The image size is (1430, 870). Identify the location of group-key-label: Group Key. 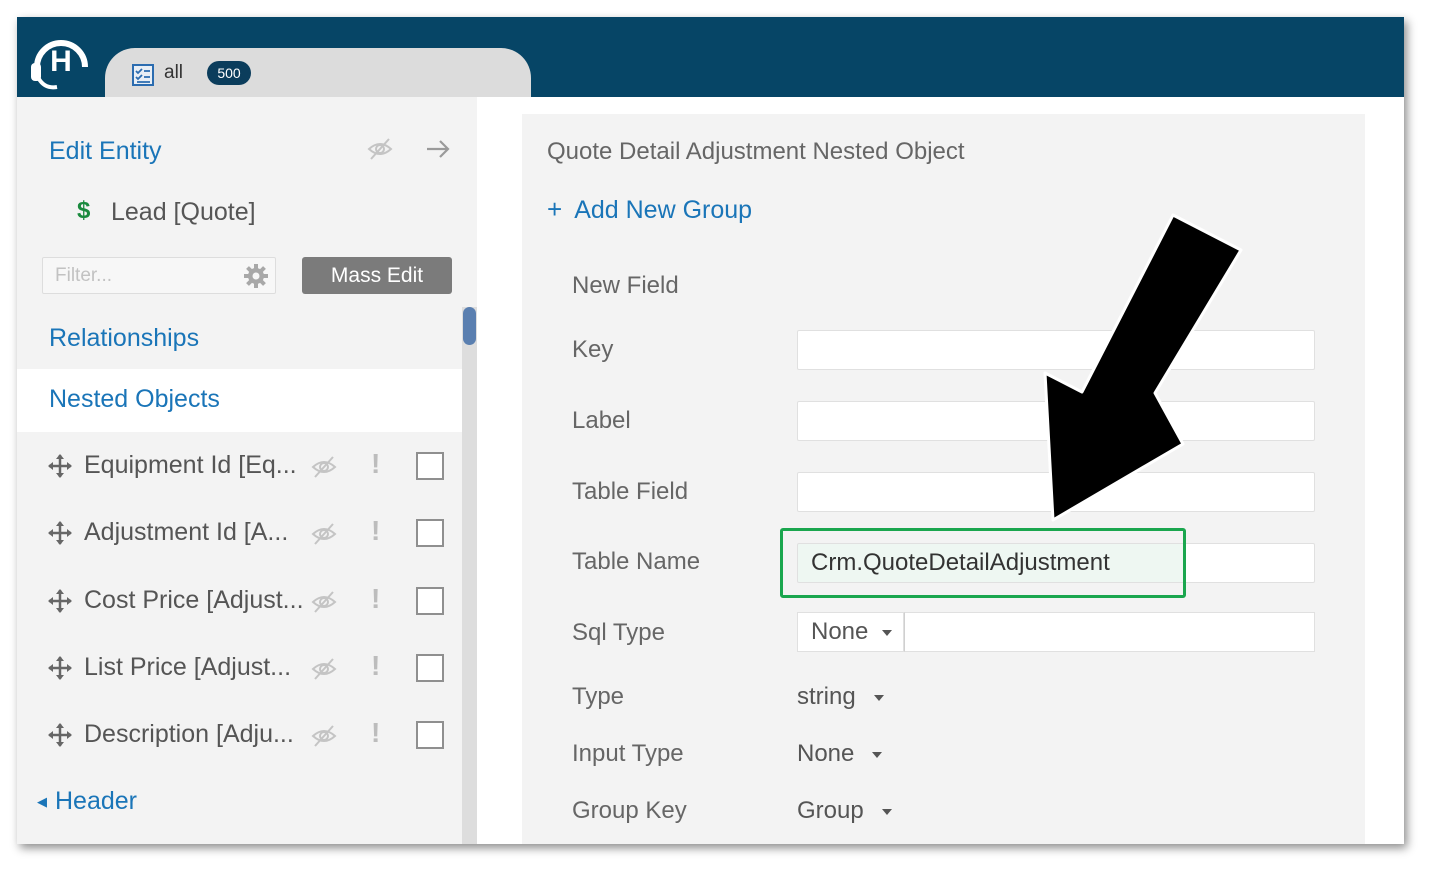
(629, 810).